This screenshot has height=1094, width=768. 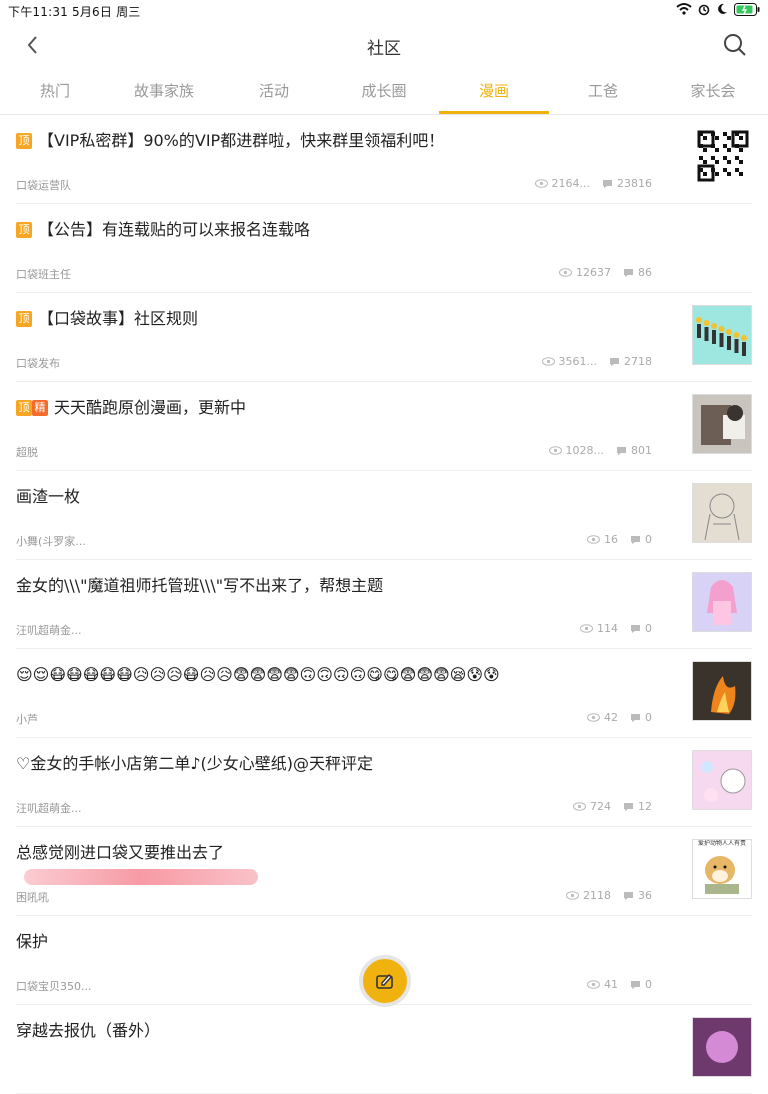 I want to click on search-icon, so click(x=735, y=45).